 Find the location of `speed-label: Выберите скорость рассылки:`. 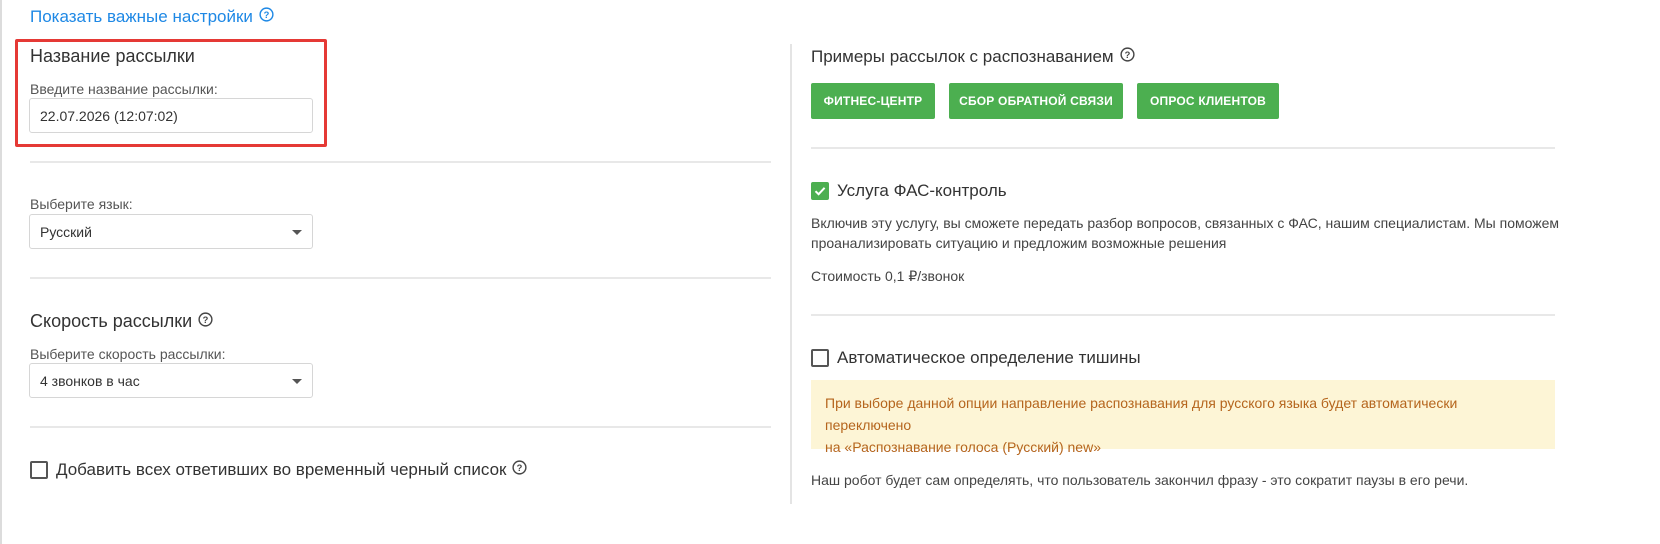

speed-label: Выберите скорость рассылки: is located at coordinates (128, 354).